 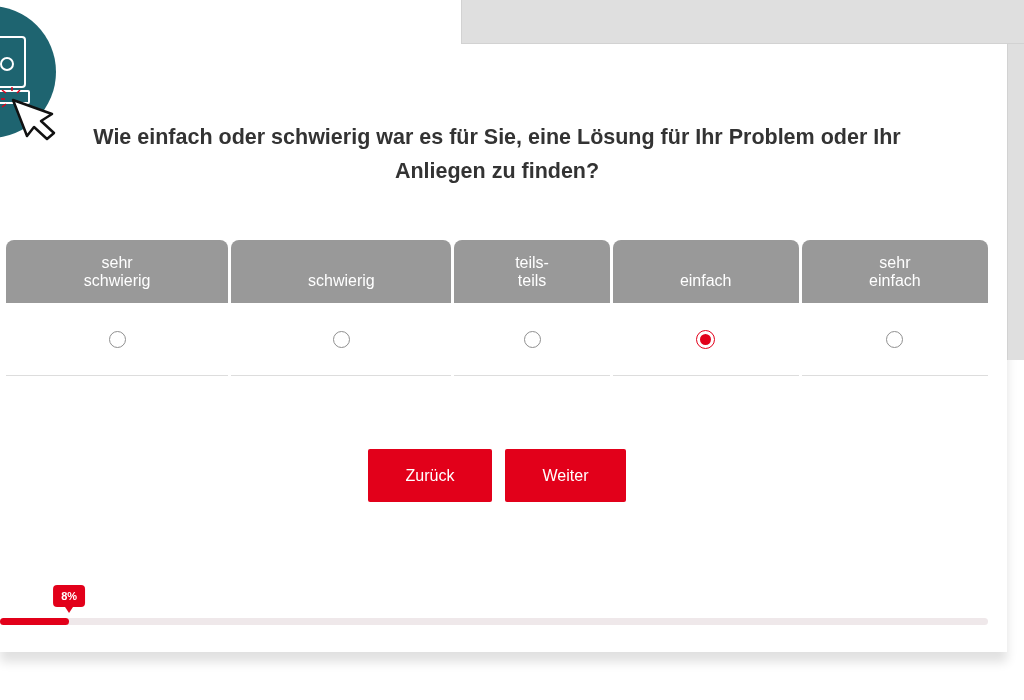 I want to click on column-header: sehr schwierig, so click(x=117, y=271).